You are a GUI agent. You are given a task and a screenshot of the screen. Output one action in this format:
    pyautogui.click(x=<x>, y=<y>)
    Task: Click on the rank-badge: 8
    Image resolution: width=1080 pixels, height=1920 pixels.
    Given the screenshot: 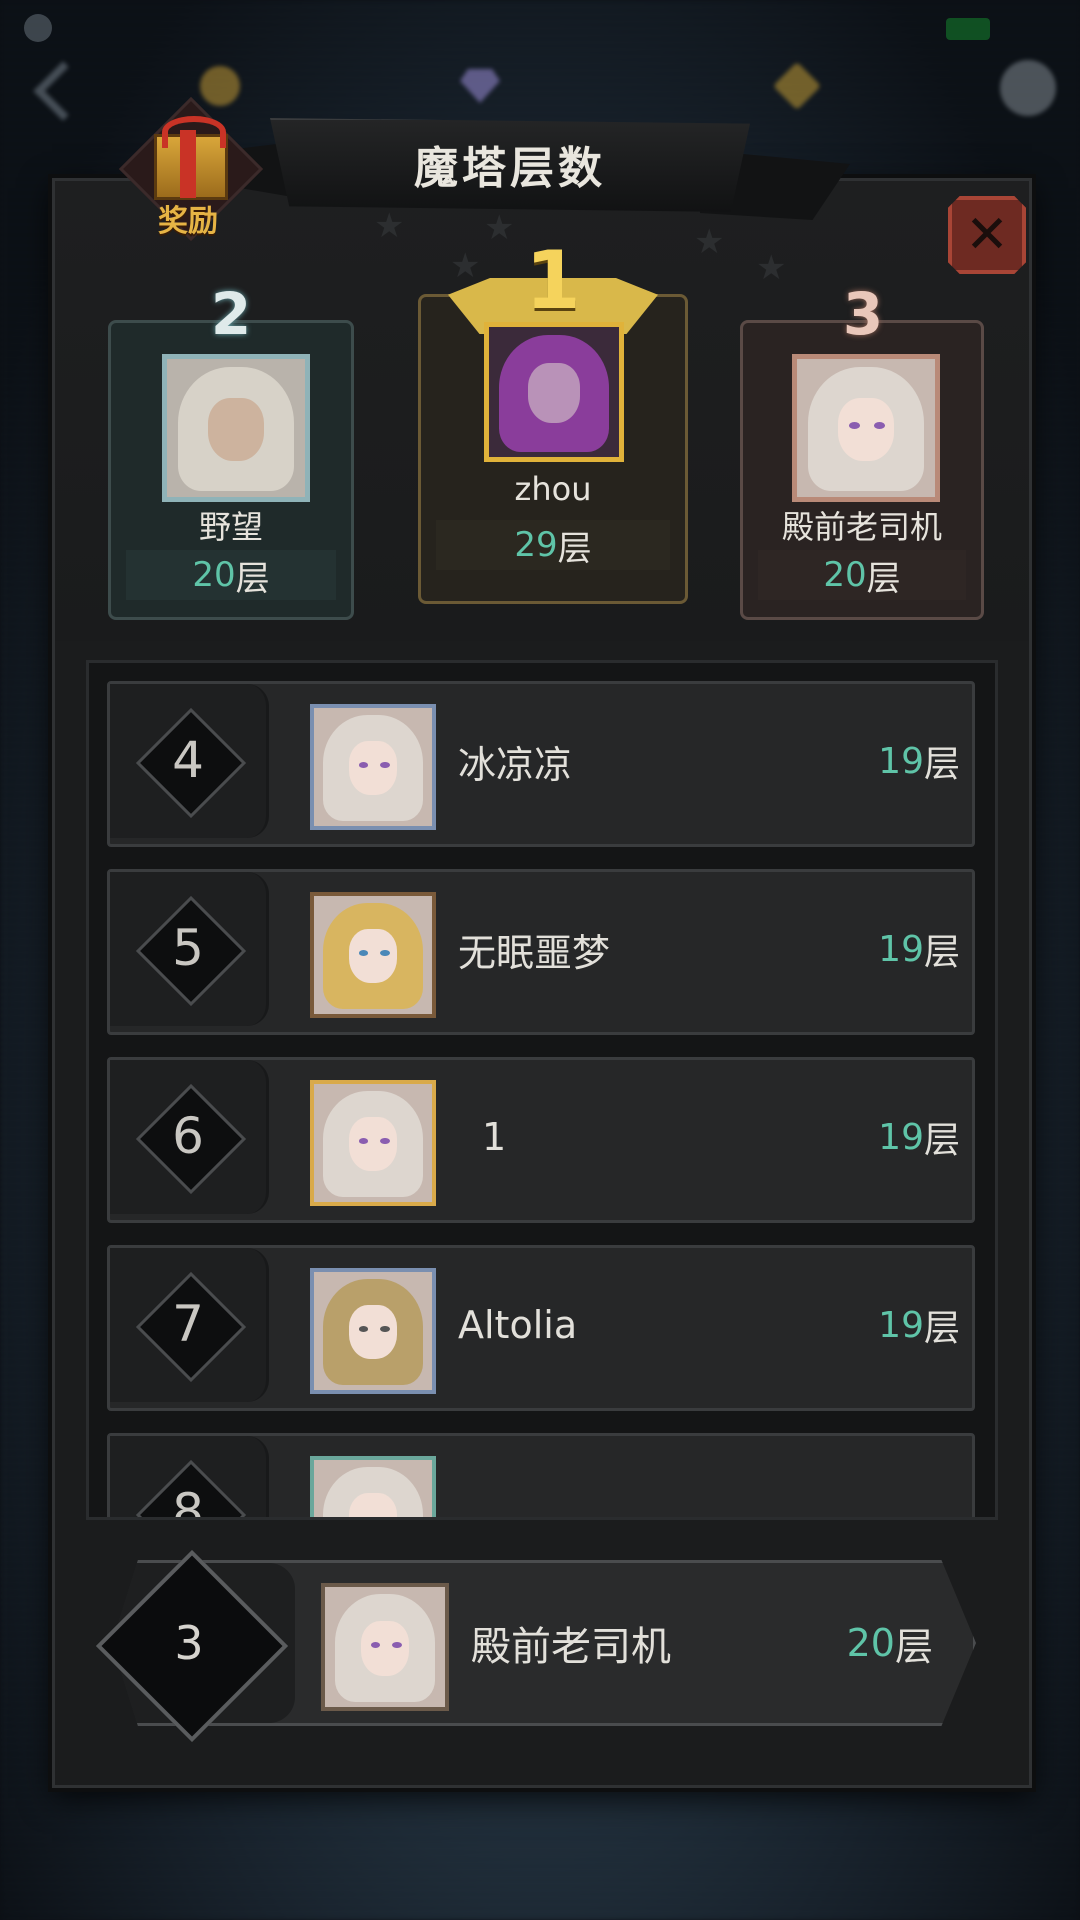 What is the action you would take?
    pyautogui.click(x=191, y=1488)
    